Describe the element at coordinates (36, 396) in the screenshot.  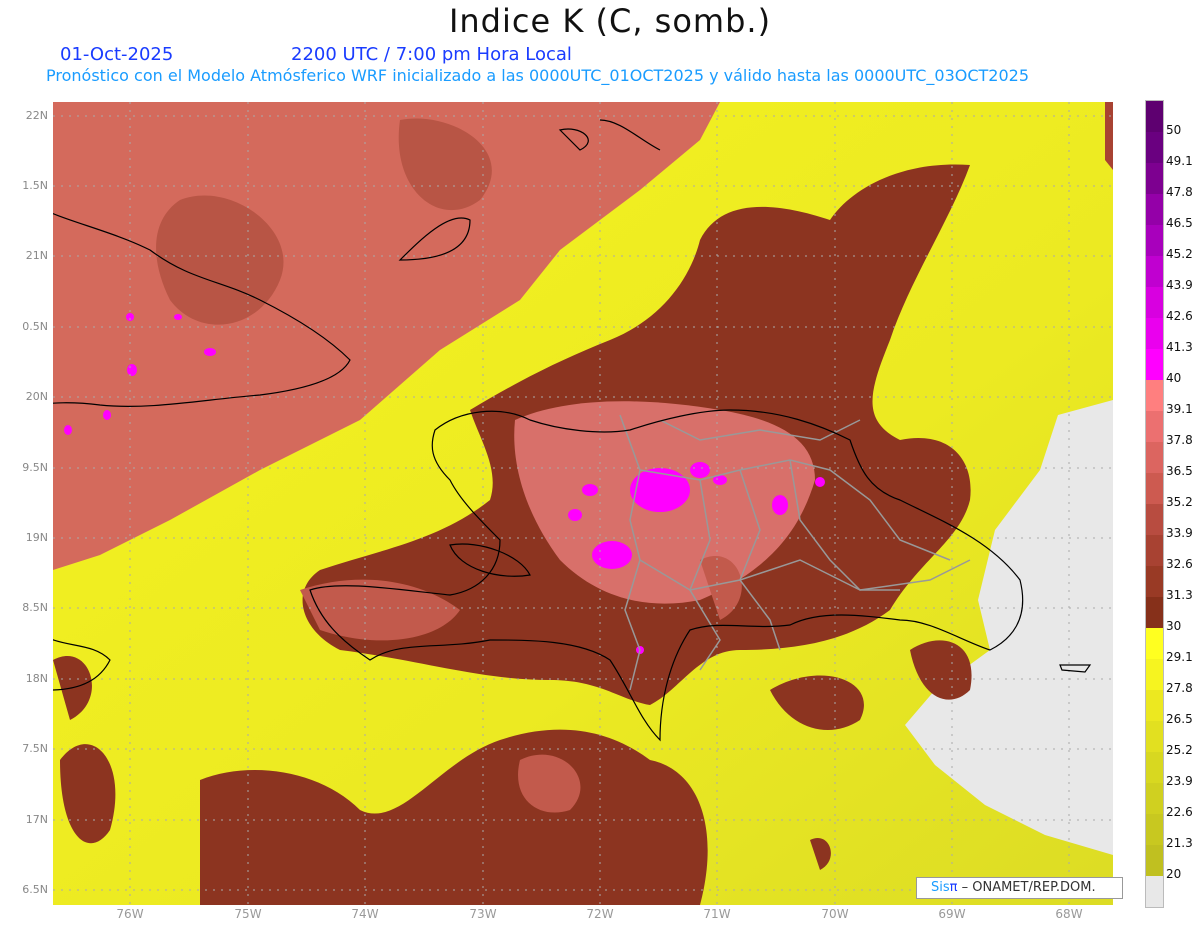
I see `lat-label: 20N` at that location.